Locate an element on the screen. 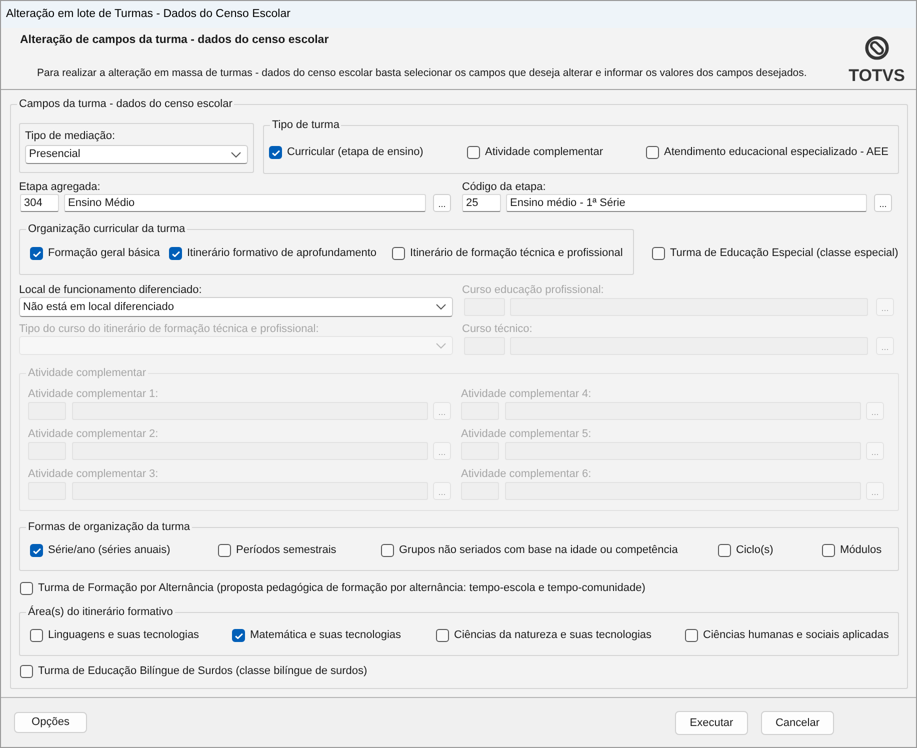 This screenshot has height=748, width=917. logo-text: TOTVS is located at coordinates (876, 76).